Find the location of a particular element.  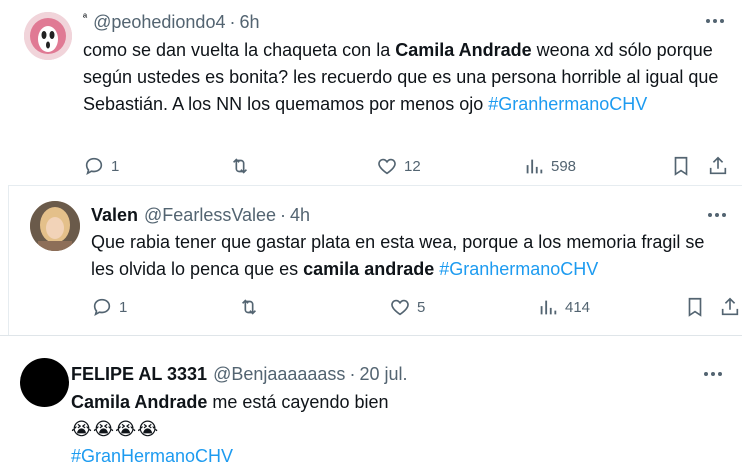

bold-mention: camila andrade is located at coordinates (369, 269).